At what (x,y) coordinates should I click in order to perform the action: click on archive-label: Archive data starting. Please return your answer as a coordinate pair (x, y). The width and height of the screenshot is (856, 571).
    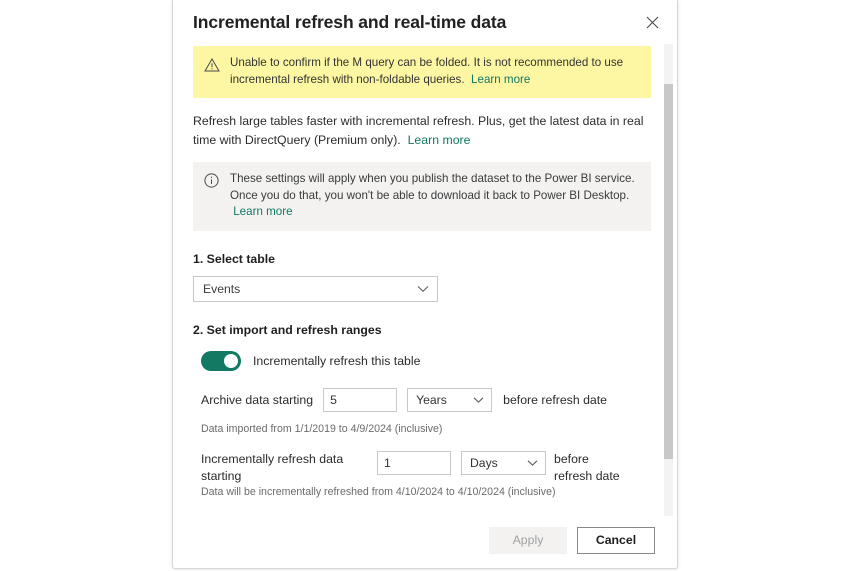
    Looking at the image, I should click on (257, 399).